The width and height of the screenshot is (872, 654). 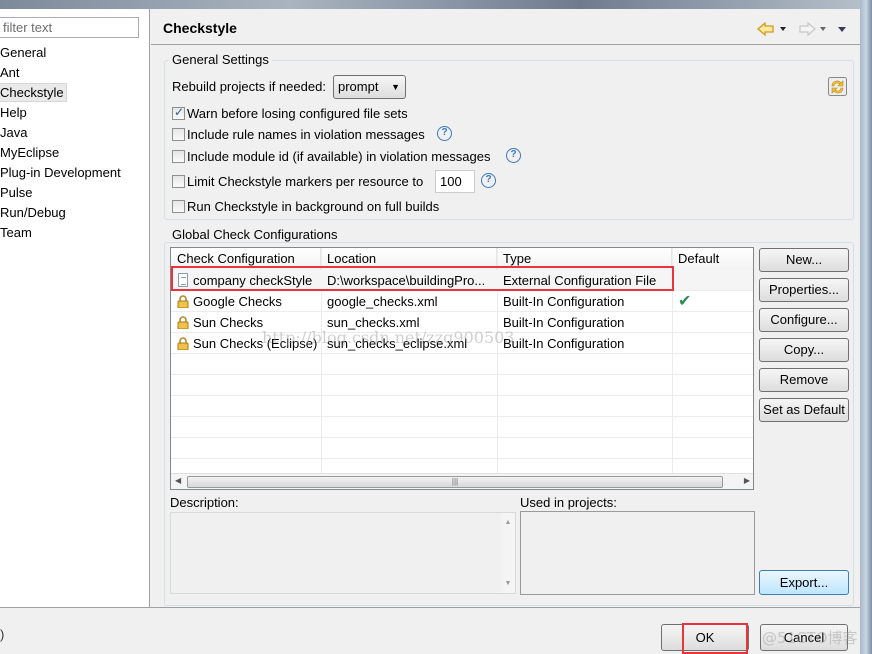 I want to click on scroll-right-icon: ▶, so click(x=747, y=480).